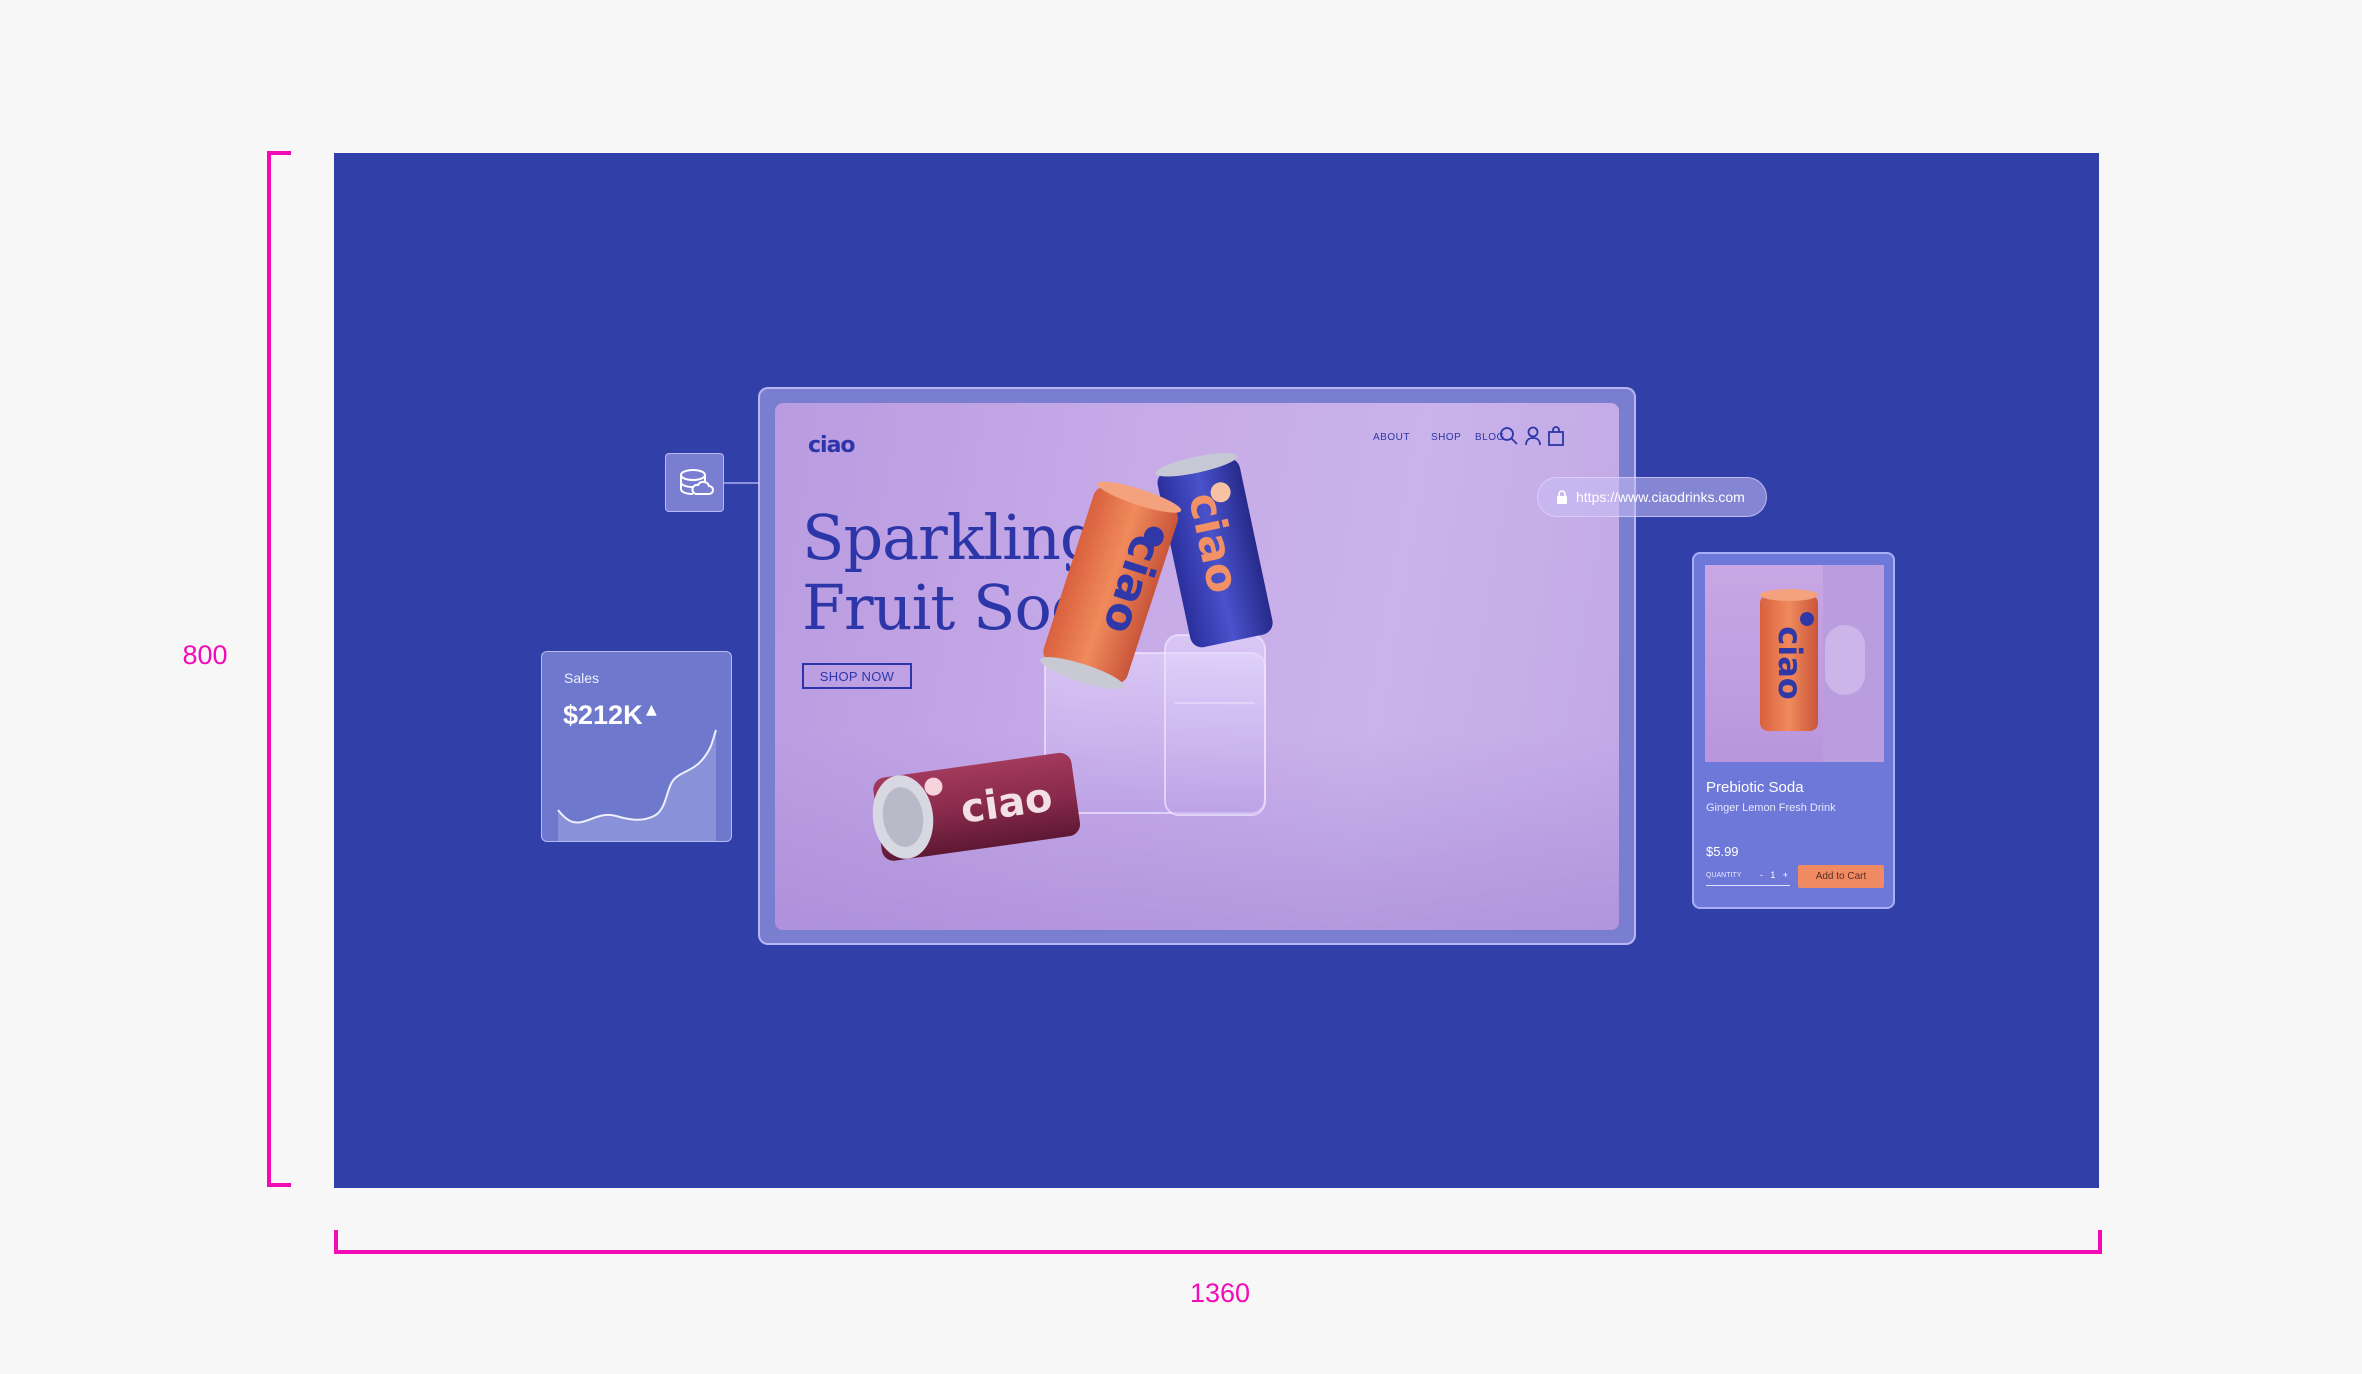 The image size is (2362, 1374). Describe the element at coordinates (1761, 875) in the screenshot. I see `quantity-minus-button: -` at that location.